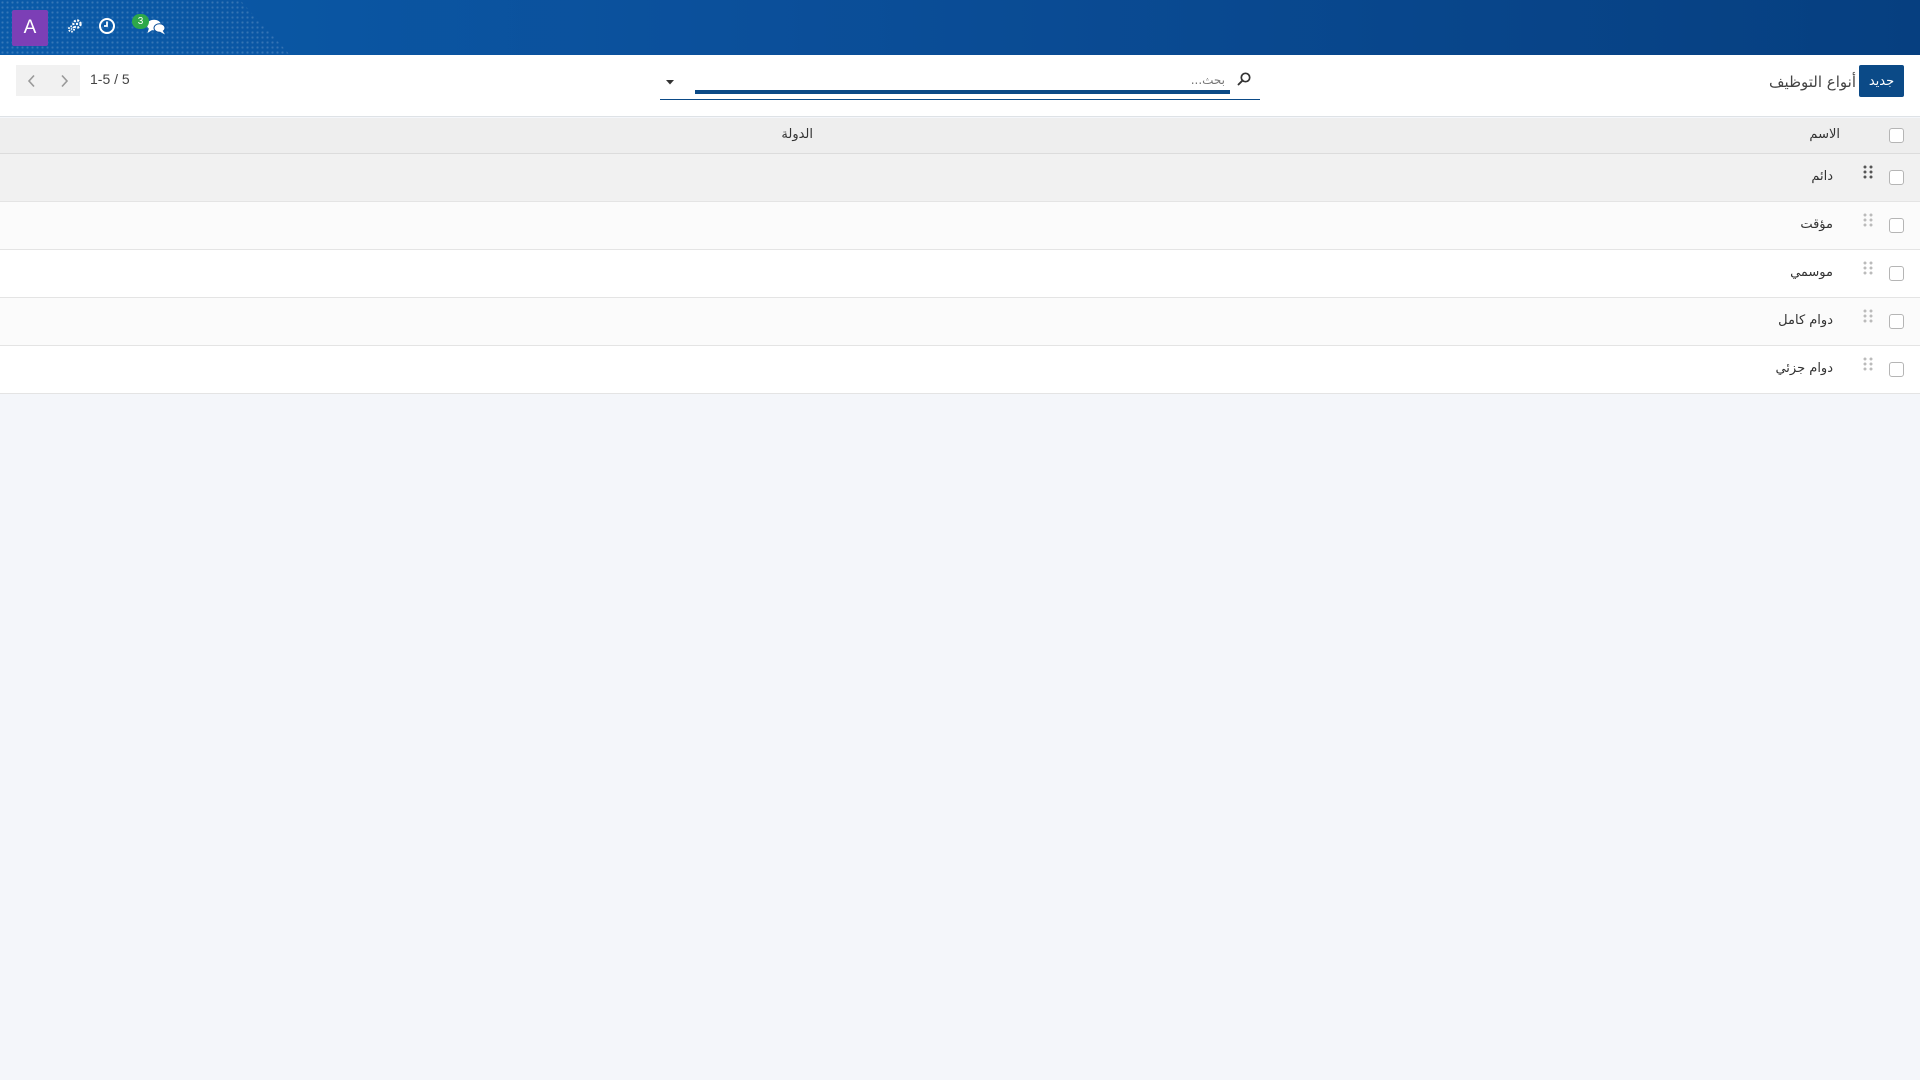 Image resolution: width=1920 pixels, height=1080 pixels. I want to click on cell-name: مؤقت, so click(1816, 224).